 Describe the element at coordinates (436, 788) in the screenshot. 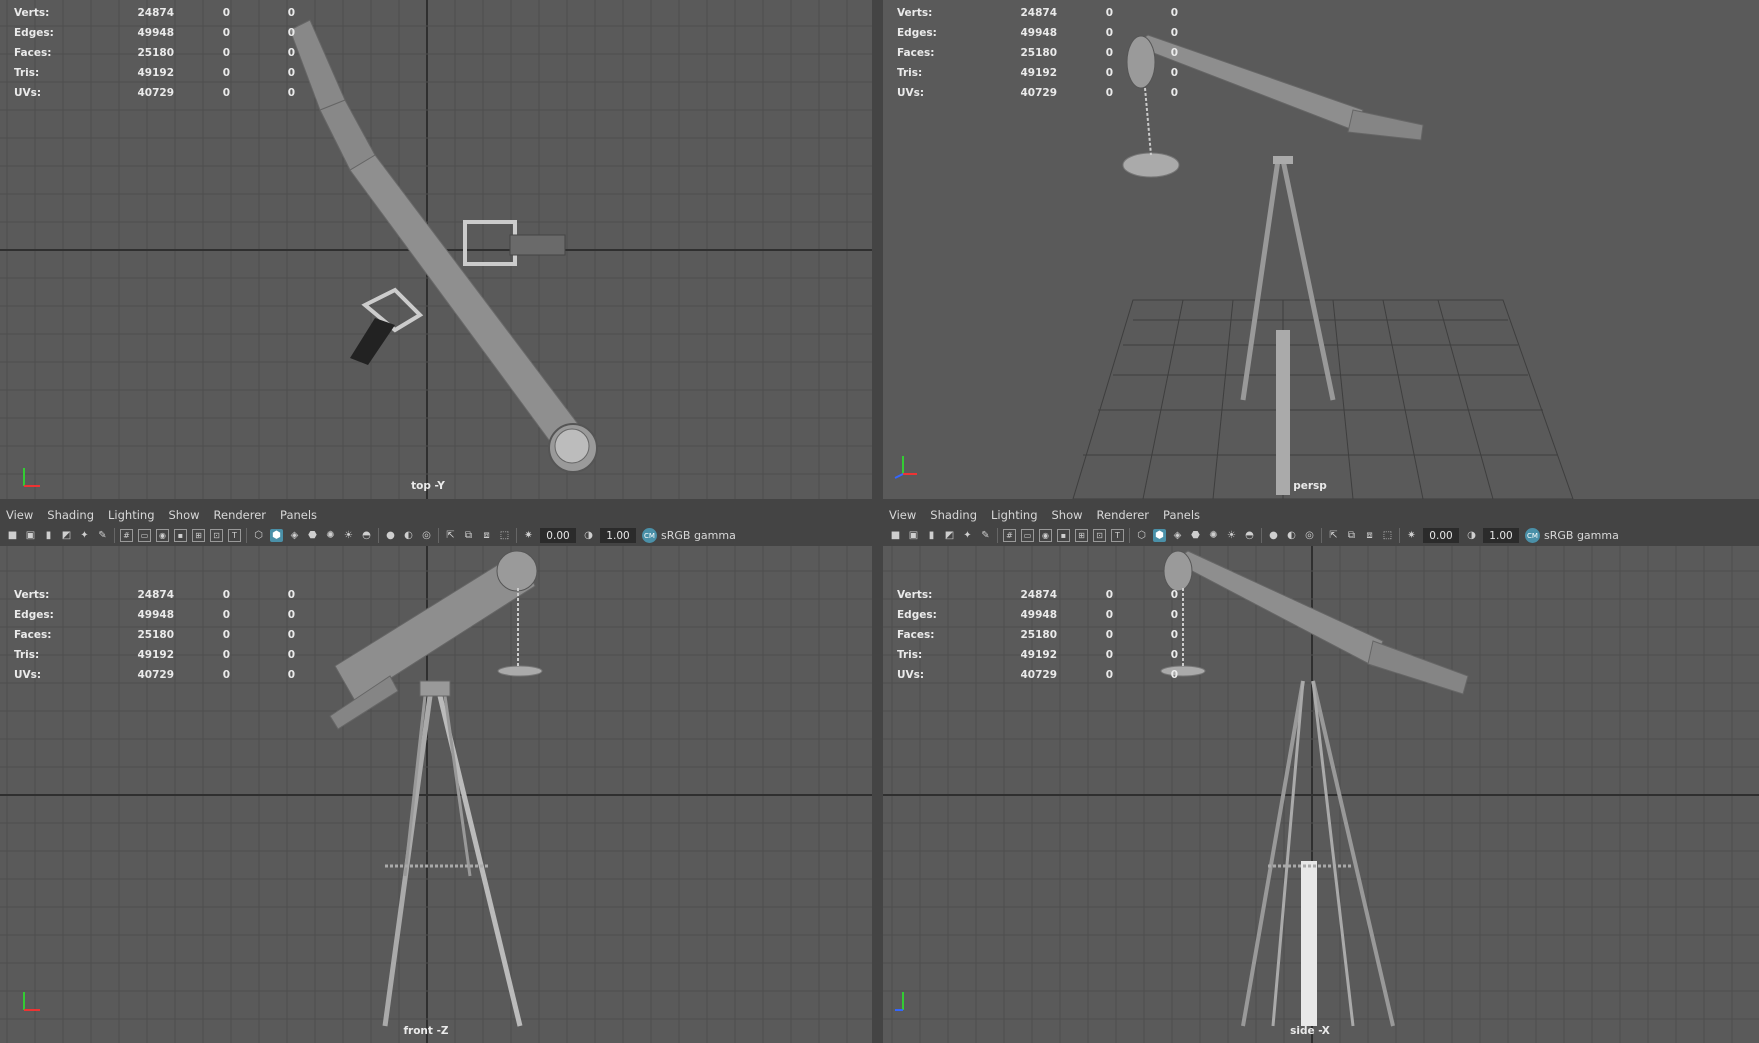

I see `telescope-front-view` at that location.